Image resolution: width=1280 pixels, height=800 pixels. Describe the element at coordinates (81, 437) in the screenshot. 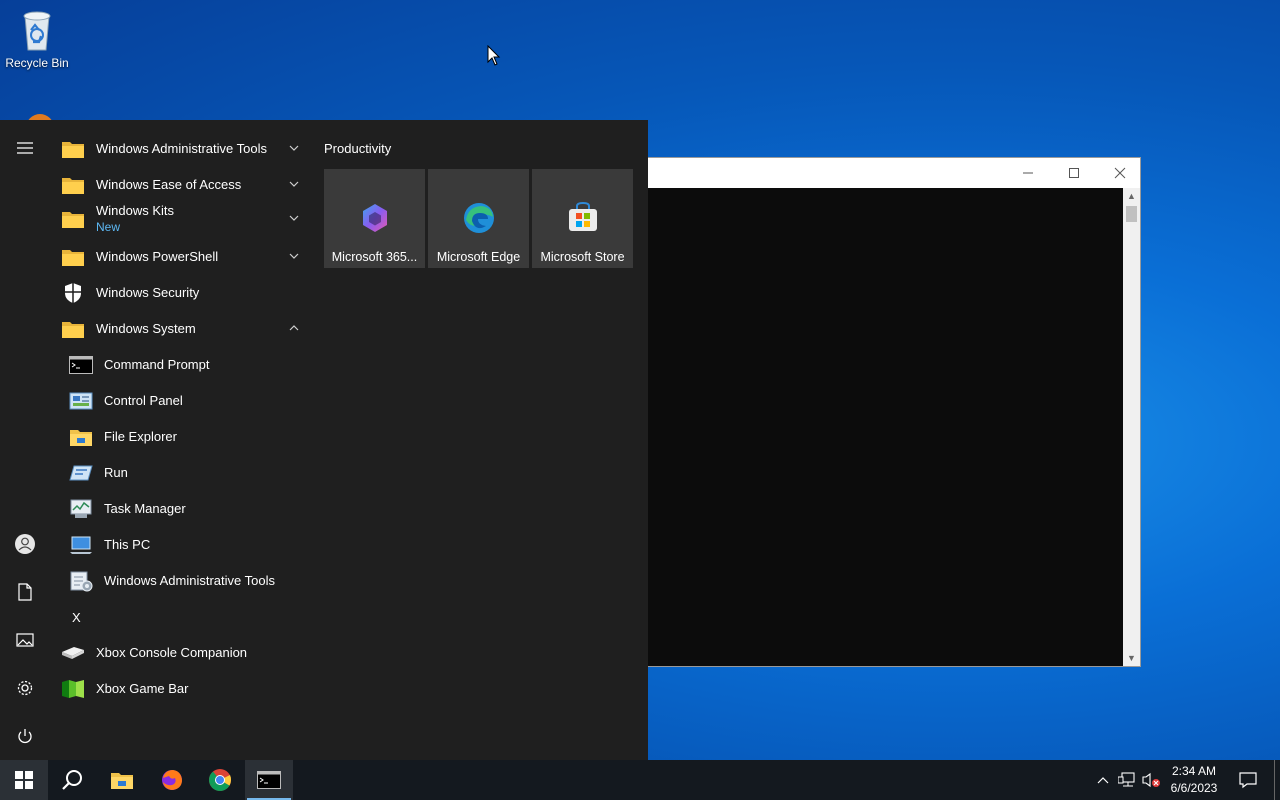

I see `file-explorer-icon` at that location.